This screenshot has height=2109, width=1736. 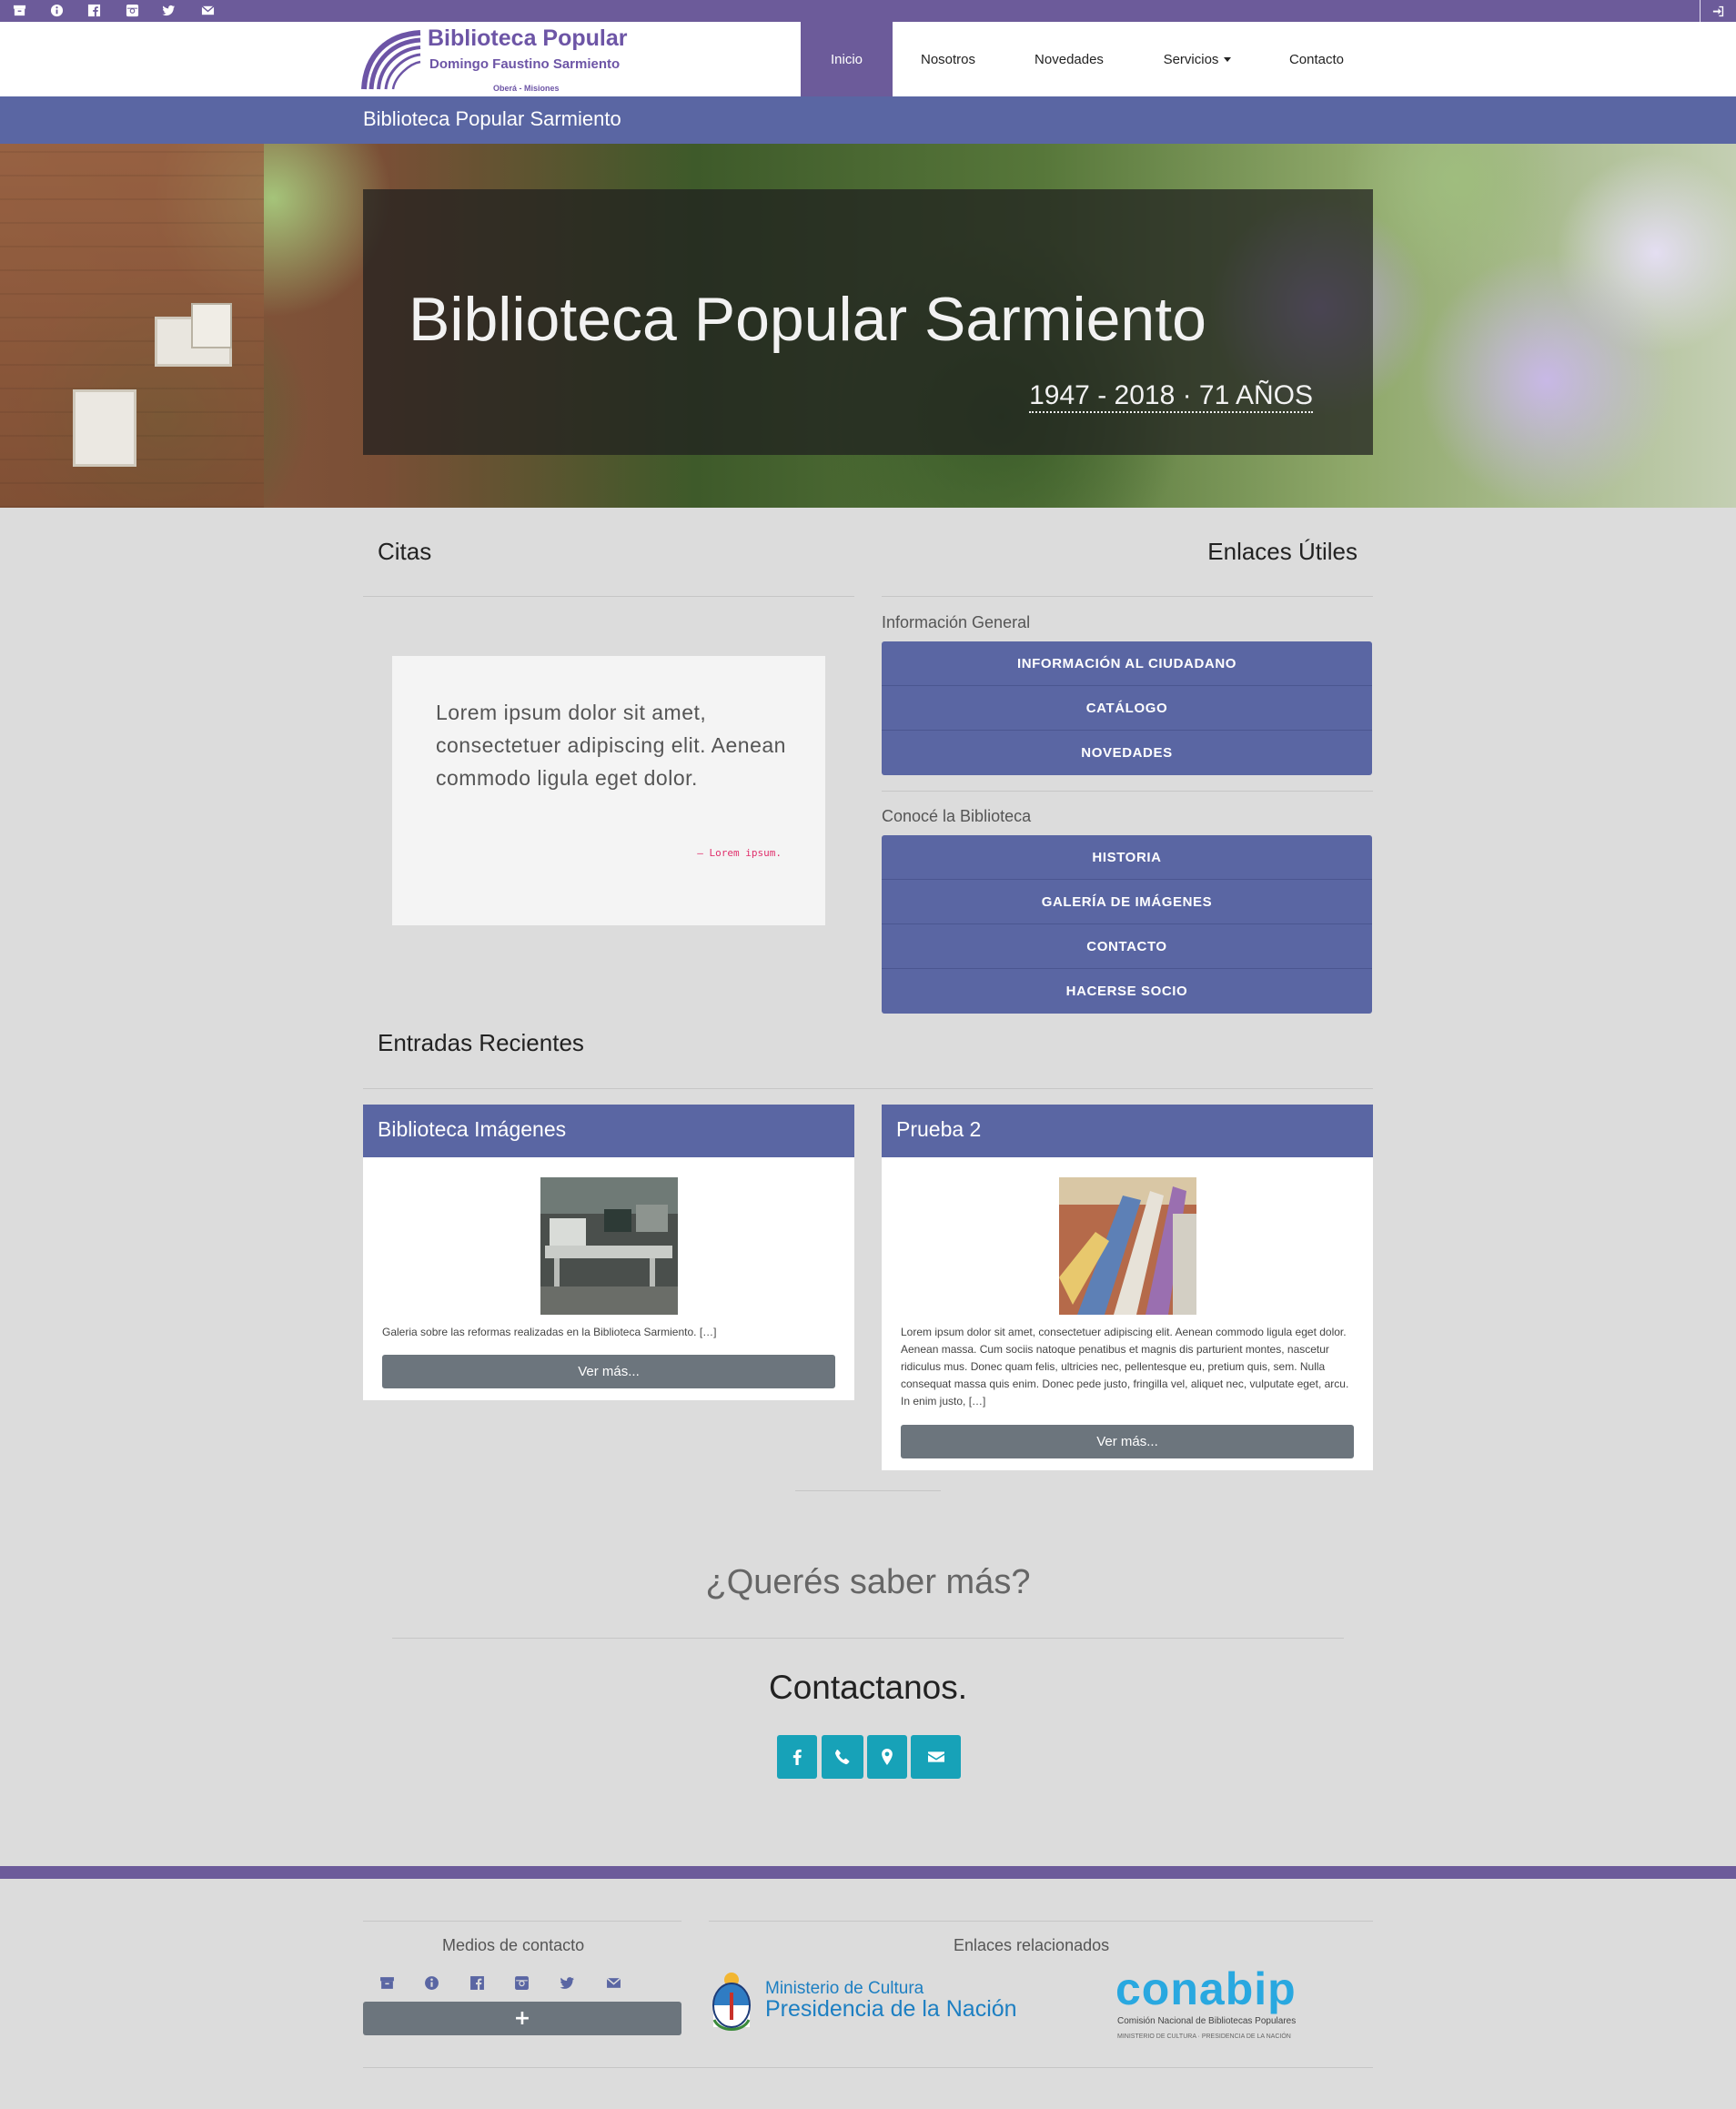 What do you see at coordinates (868, 1582) in the screenshot?
I see `cta-question: ¿Querés saber más?` at bounding box center [868, 1582].